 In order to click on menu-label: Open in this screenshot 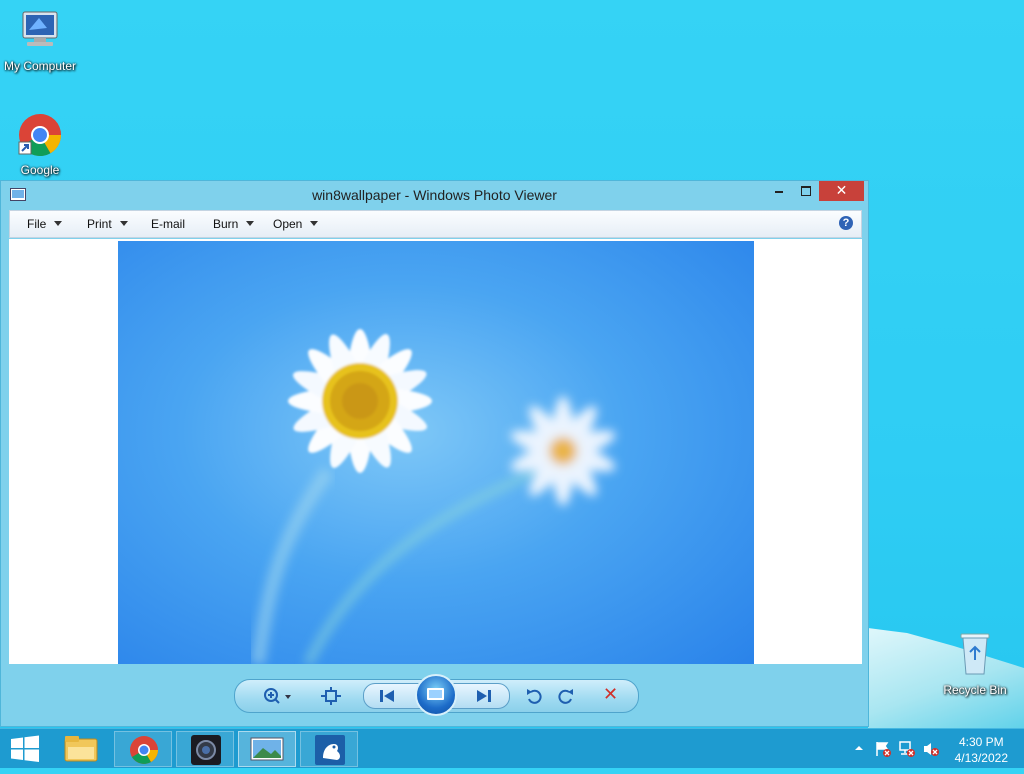, I will do `click(288, 224)`.